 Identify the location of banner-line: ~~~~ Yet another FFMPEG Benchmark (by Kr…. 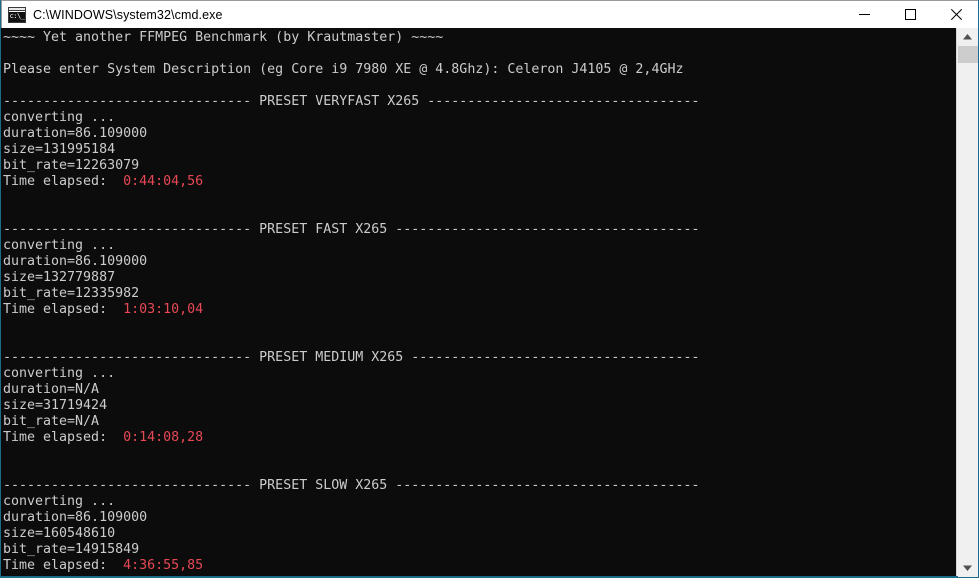
(223, 37).